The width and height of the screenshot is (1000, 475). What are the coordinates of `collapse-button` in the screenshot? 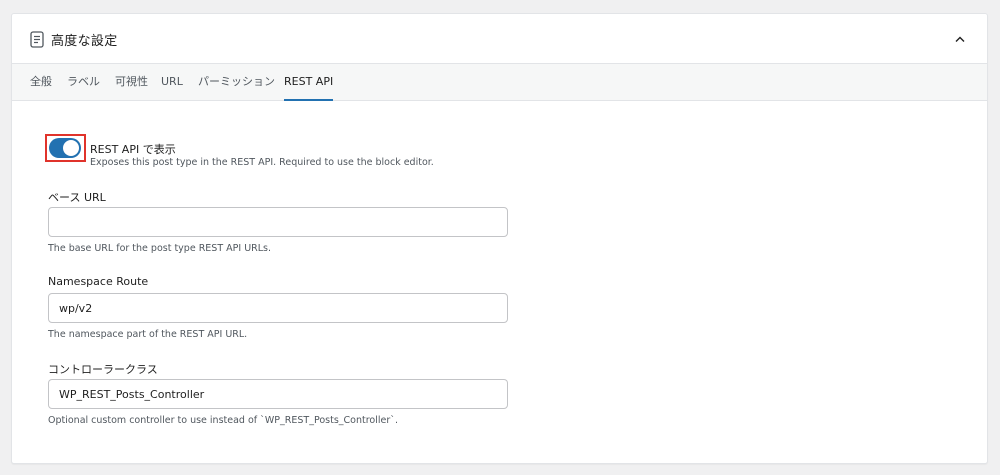 It's located at (960, 39).